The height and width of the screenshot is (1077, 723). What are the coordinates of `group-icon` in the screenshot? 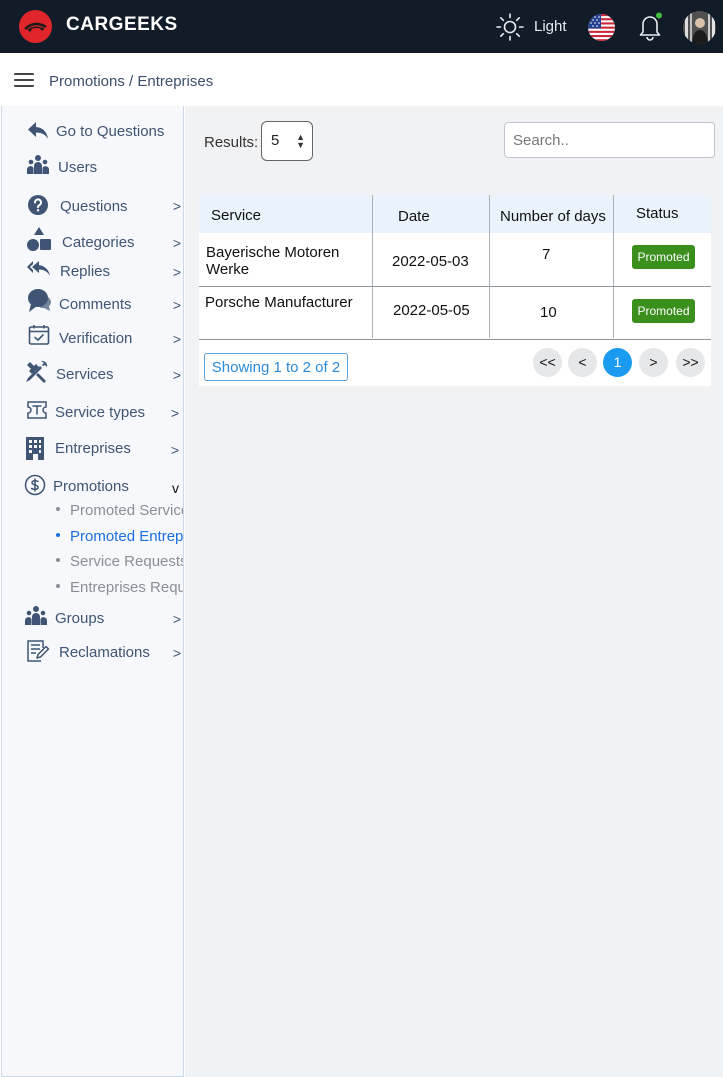 It's located at (37, 618).